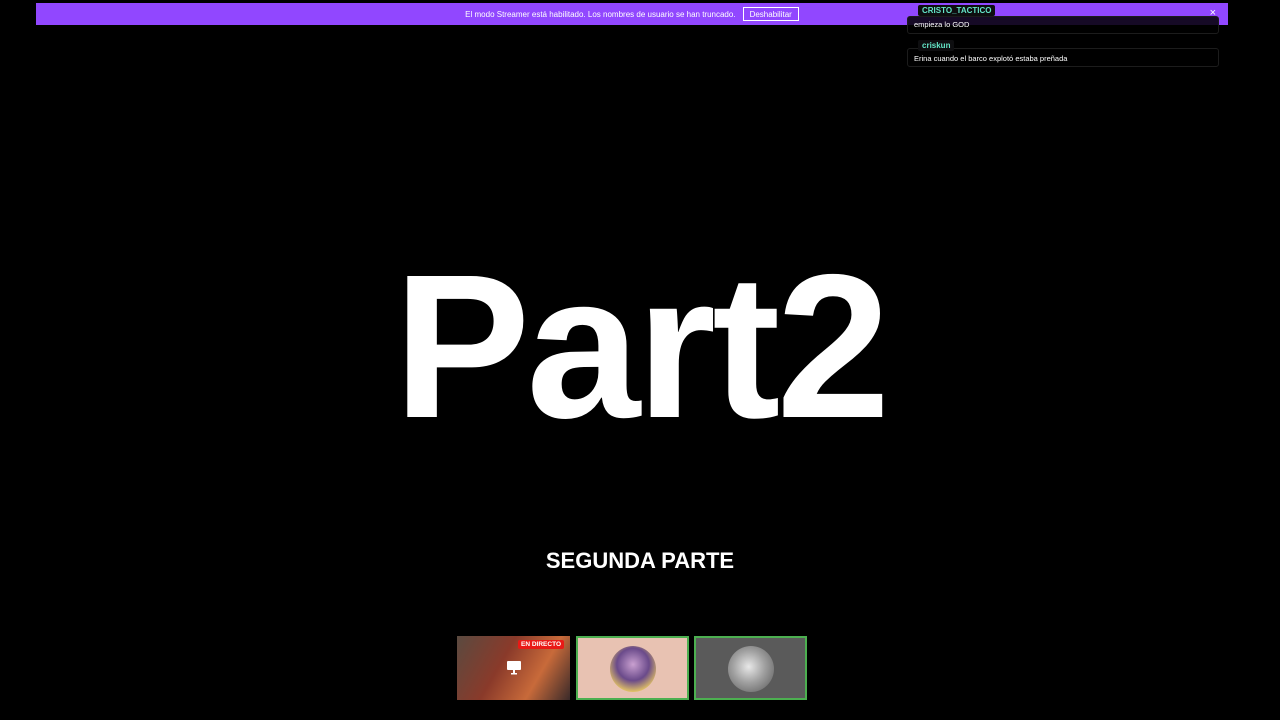 The width and height of the screenshot is (1280, 720). What do you see at coordinates (936, 45) in the screenshot?
I see `chat-username: criskun` at bounding box center [936, 45].